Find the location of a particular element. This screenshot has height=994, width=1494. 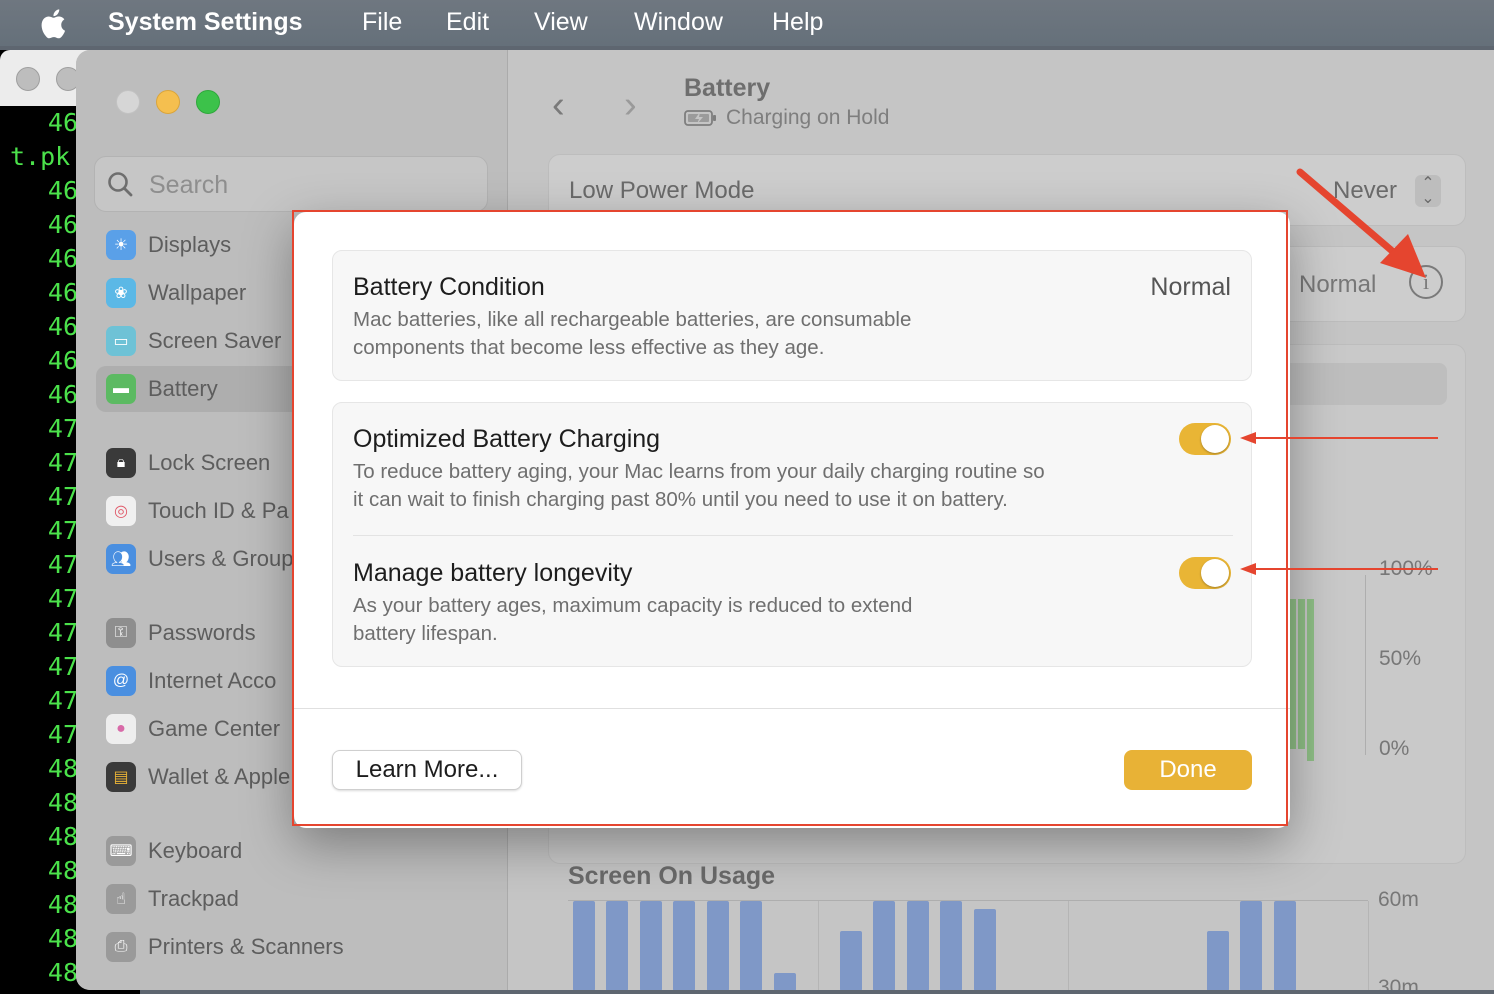

annotation-arrow-info is located at coordinates (1349, 214).